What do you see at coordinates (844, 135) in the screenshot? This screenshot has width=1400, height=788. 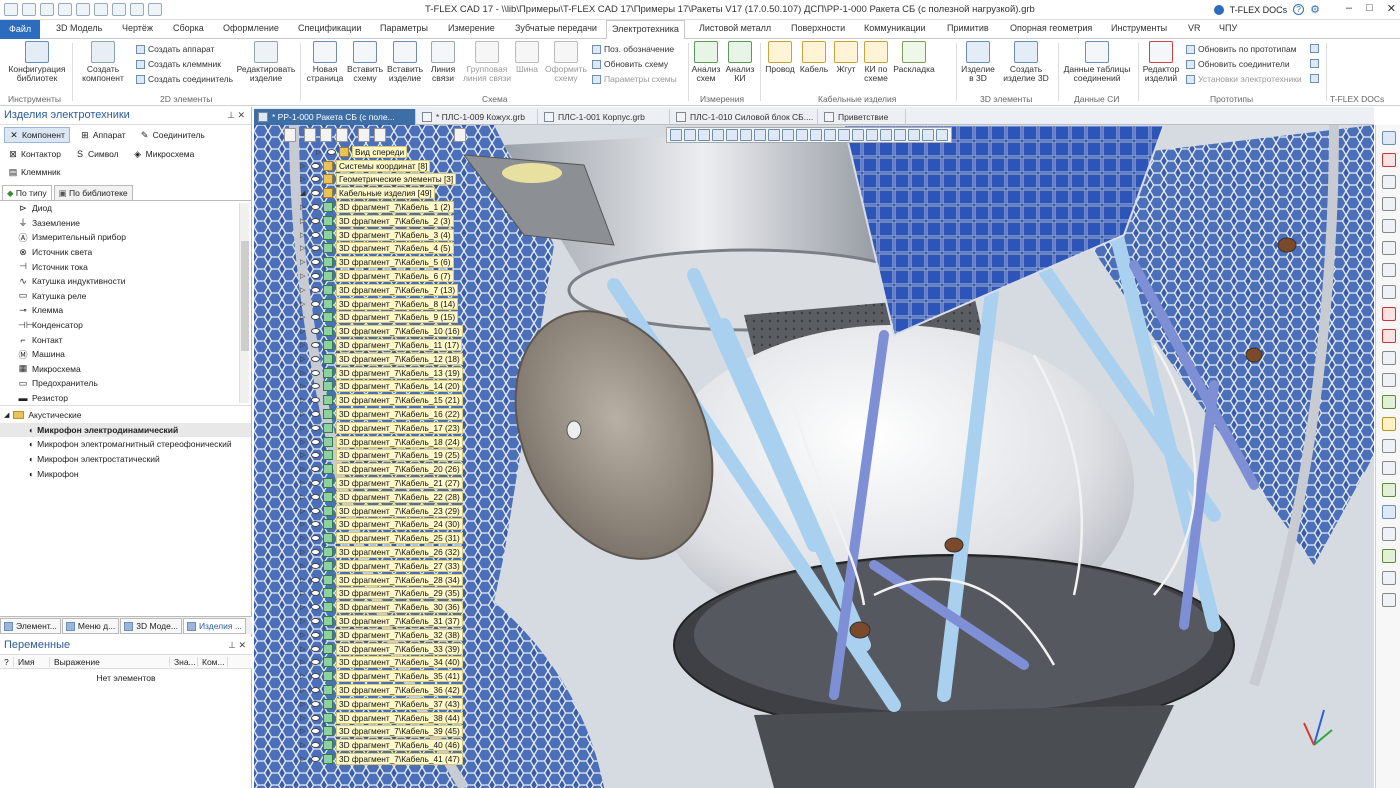 I see `appearance-icon` at bounding box center [844, 135].